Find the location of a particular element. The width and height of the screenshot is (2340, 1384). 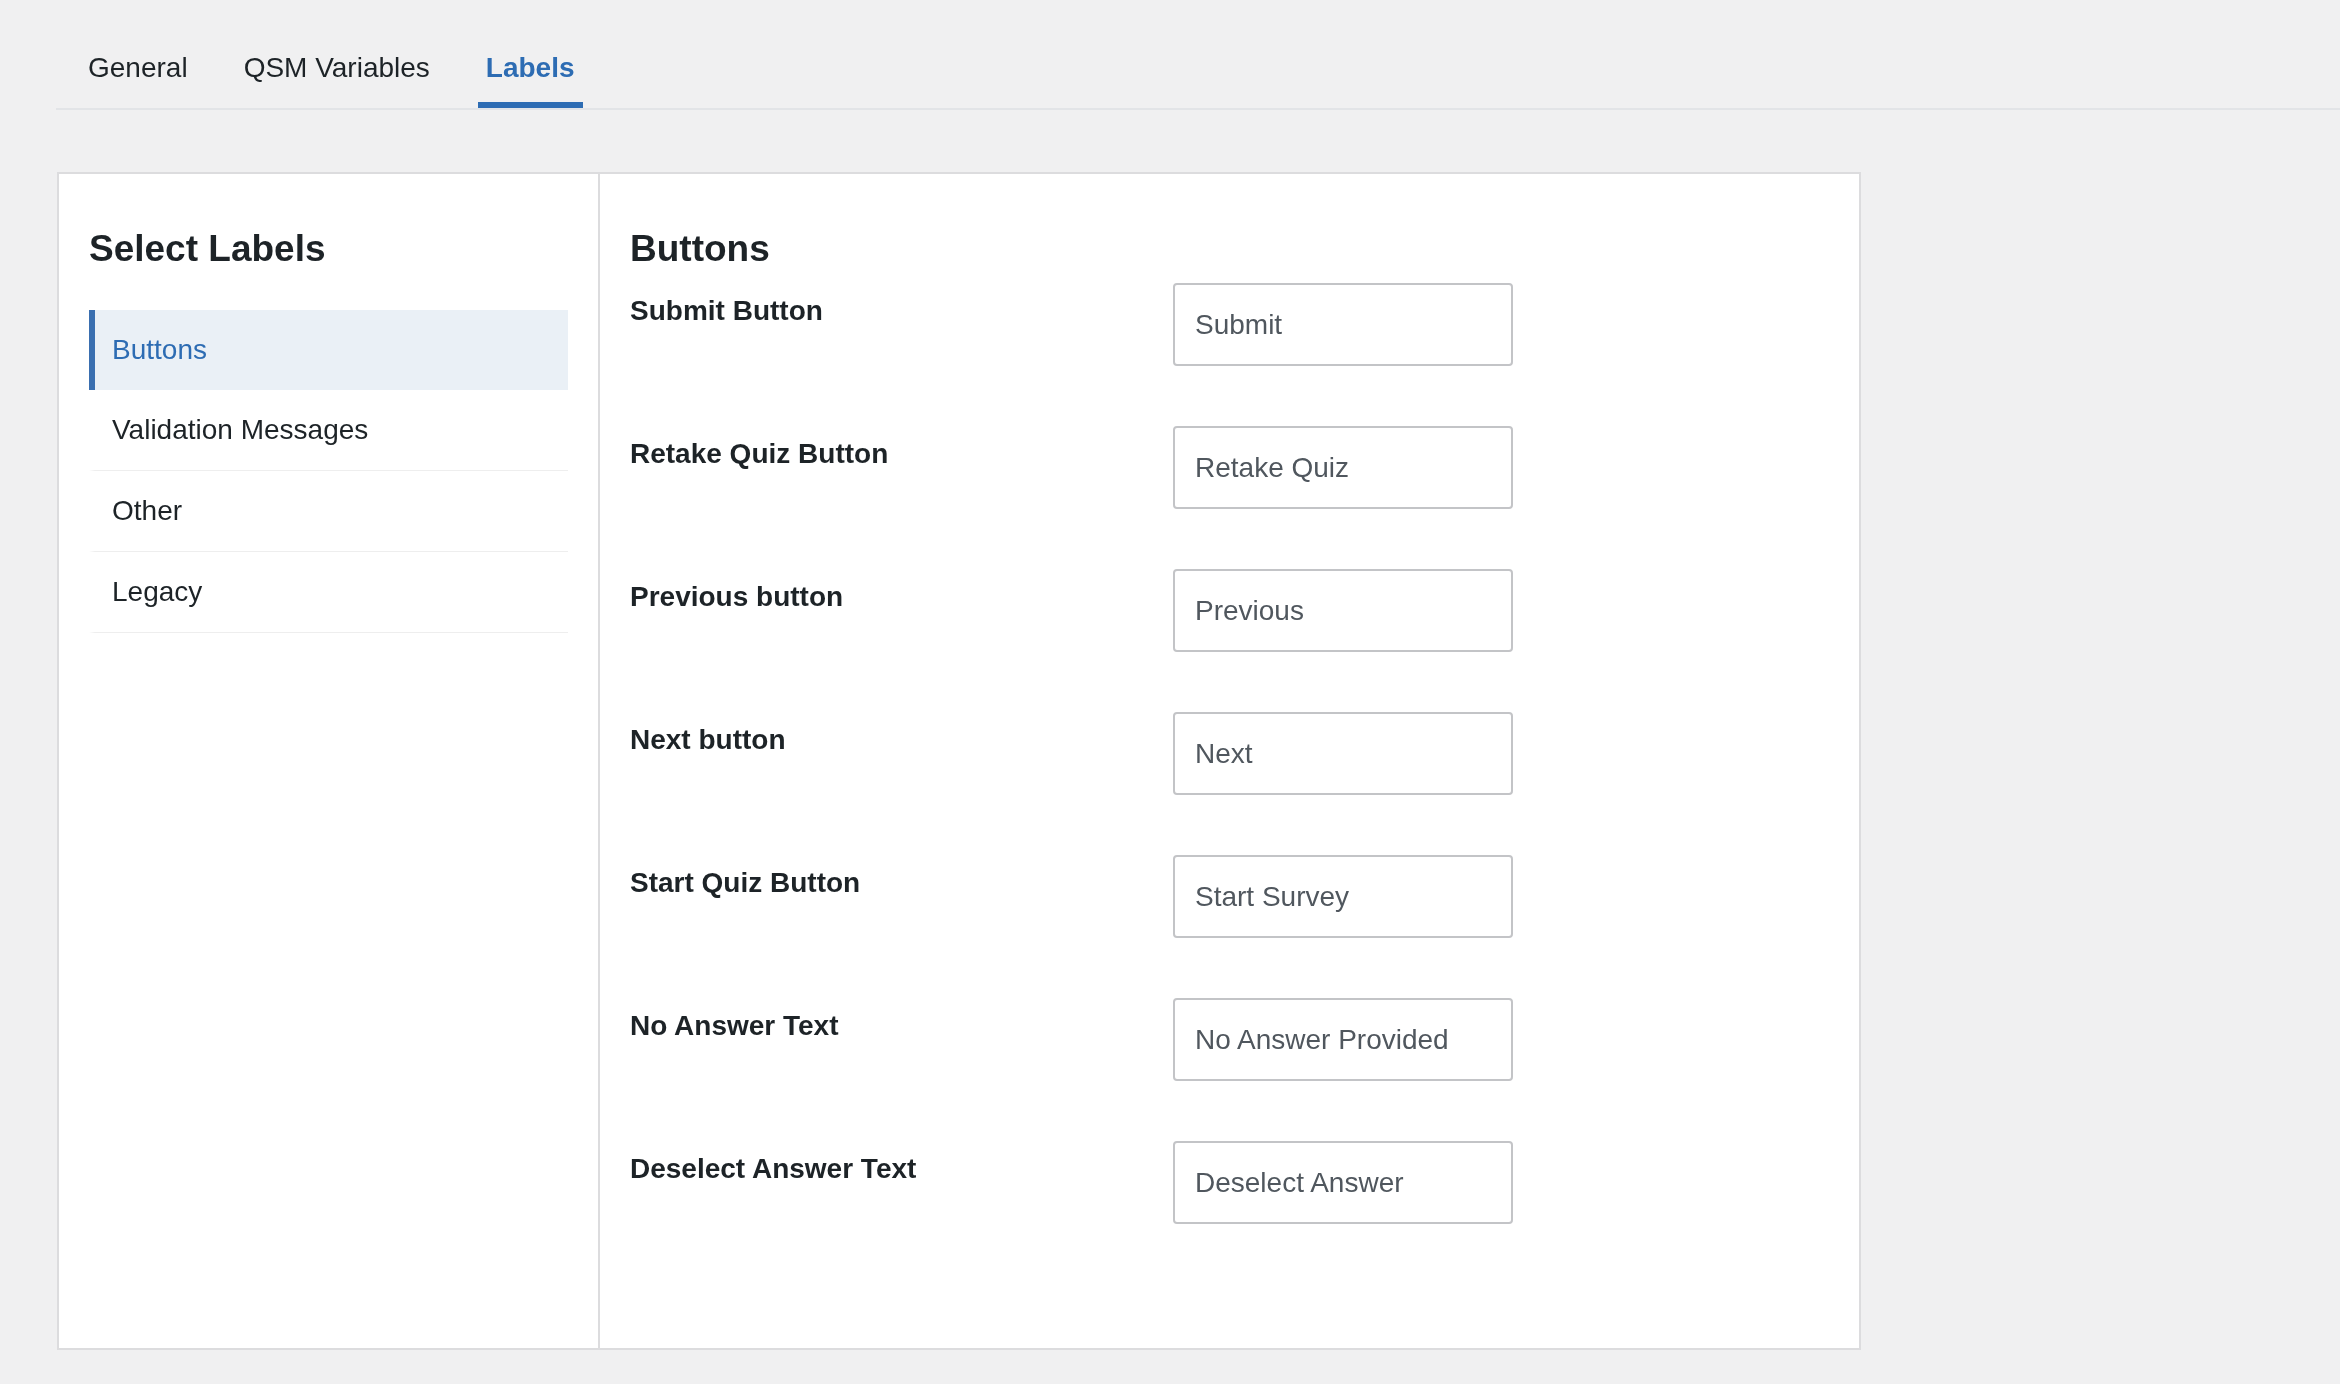

input-field: Submit is located at coordinates (1343, 324).